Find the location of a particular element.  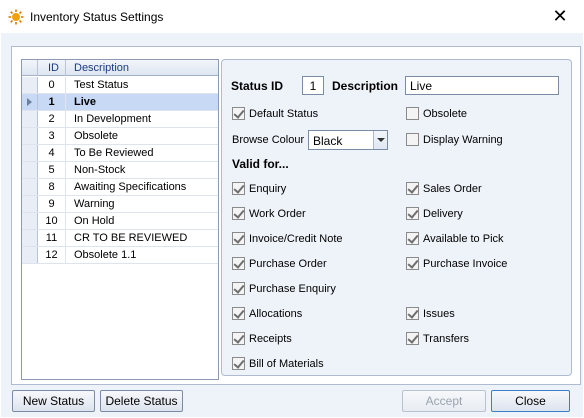

description-label: Description is located at coordinates (365, 86).